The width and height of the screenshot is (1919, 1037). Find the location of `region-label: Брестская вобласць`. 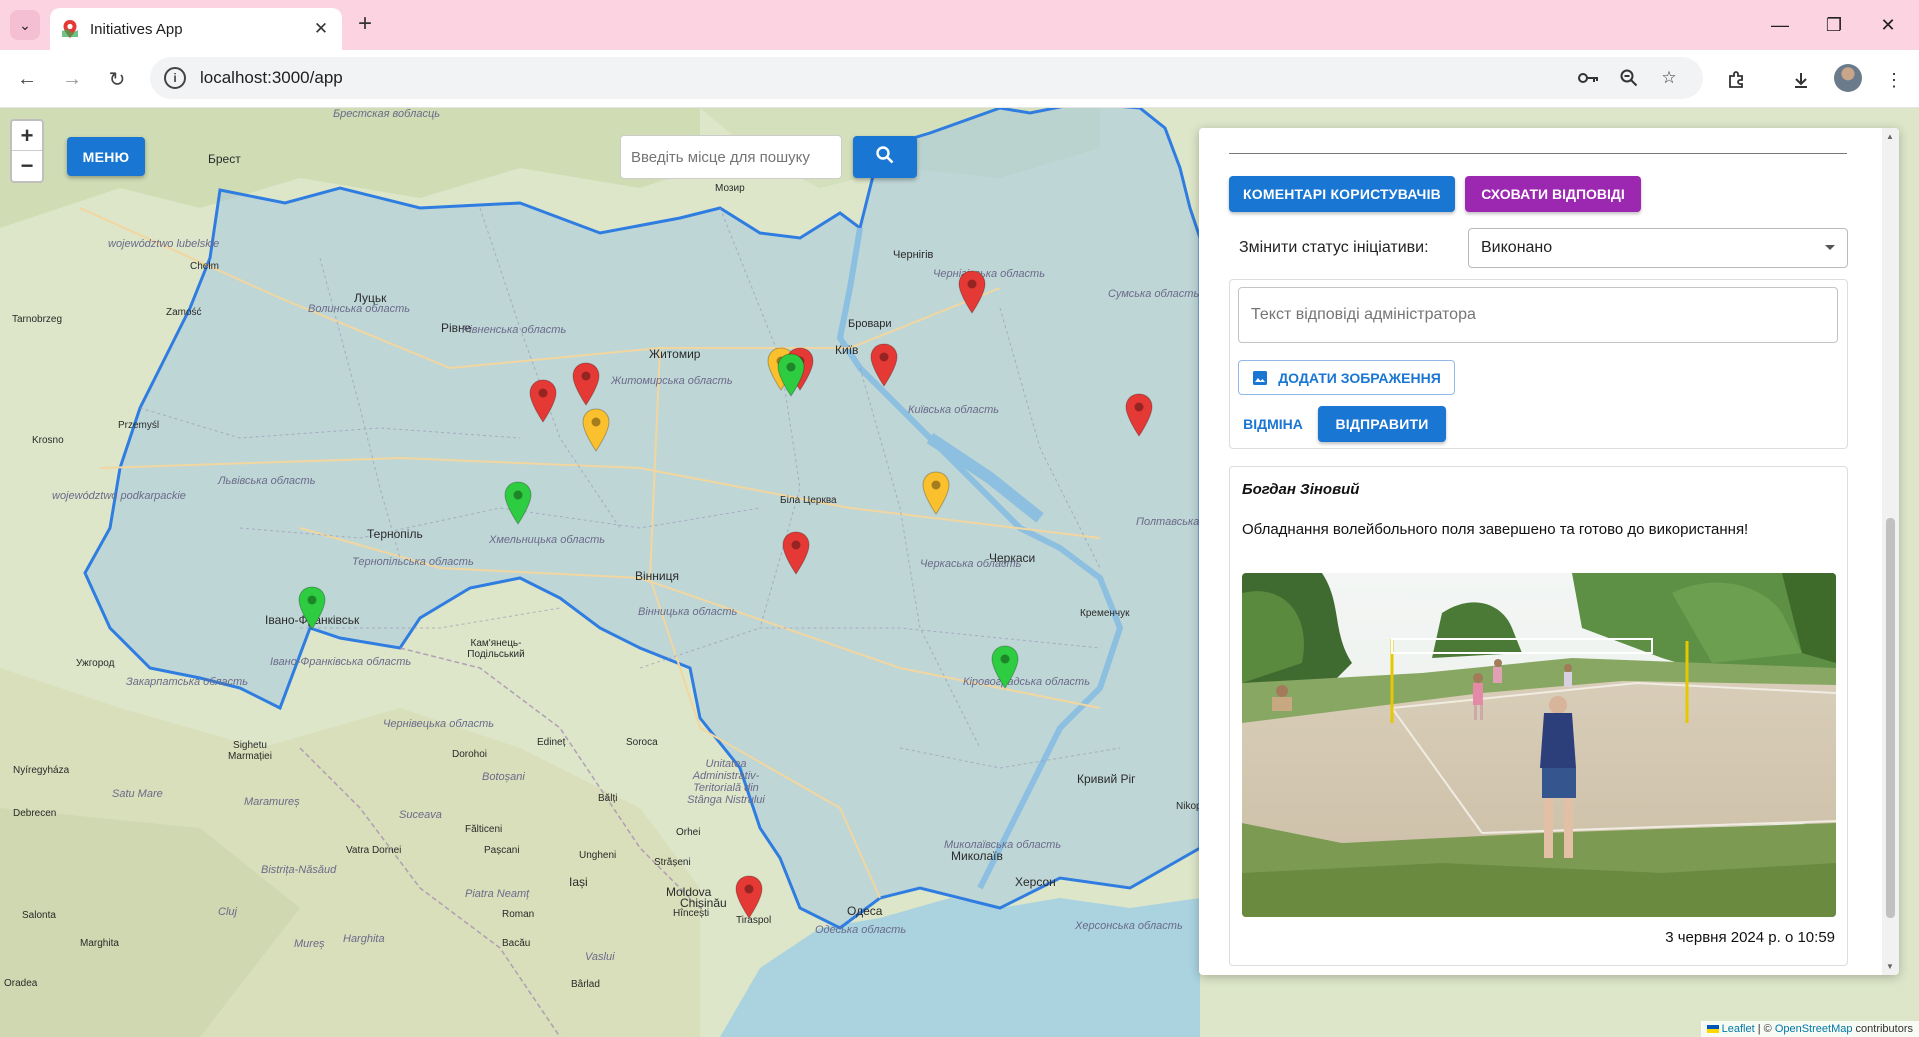

region-label: Брестская вобласць is located at coordinates (387, 114).